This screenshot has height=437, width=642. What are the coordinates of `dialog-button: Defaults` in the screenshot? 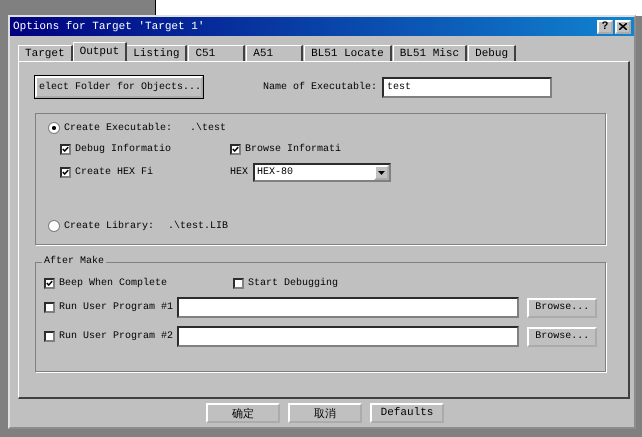 It's located at (407, 413).